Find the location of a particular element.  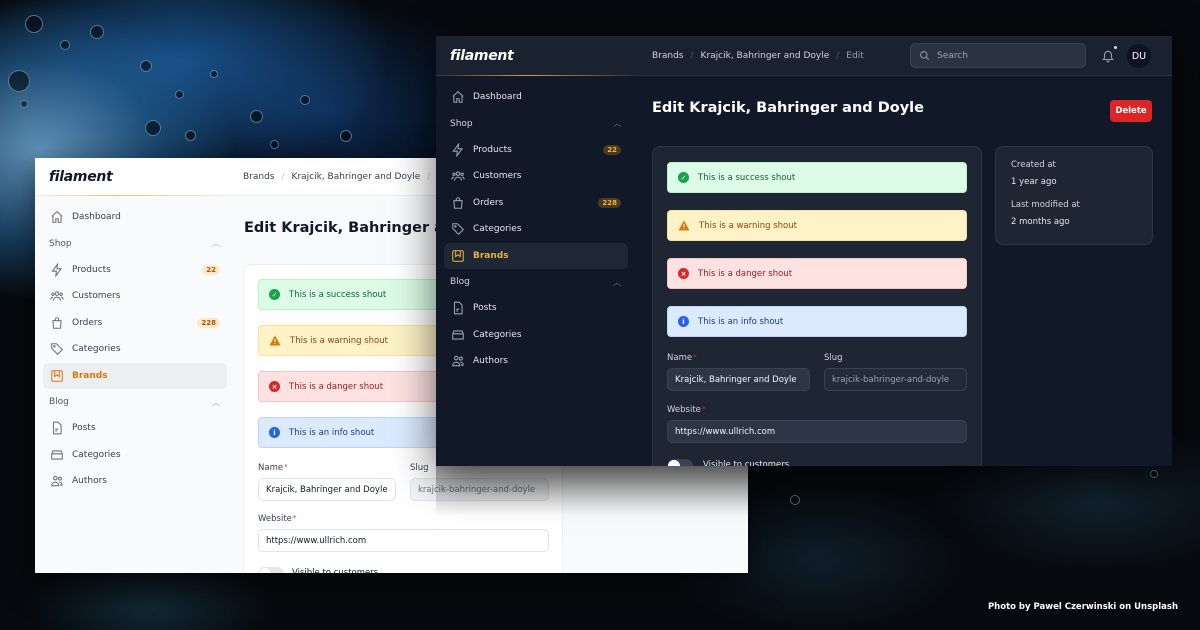

search-icon is located at coordinates (924, 55).